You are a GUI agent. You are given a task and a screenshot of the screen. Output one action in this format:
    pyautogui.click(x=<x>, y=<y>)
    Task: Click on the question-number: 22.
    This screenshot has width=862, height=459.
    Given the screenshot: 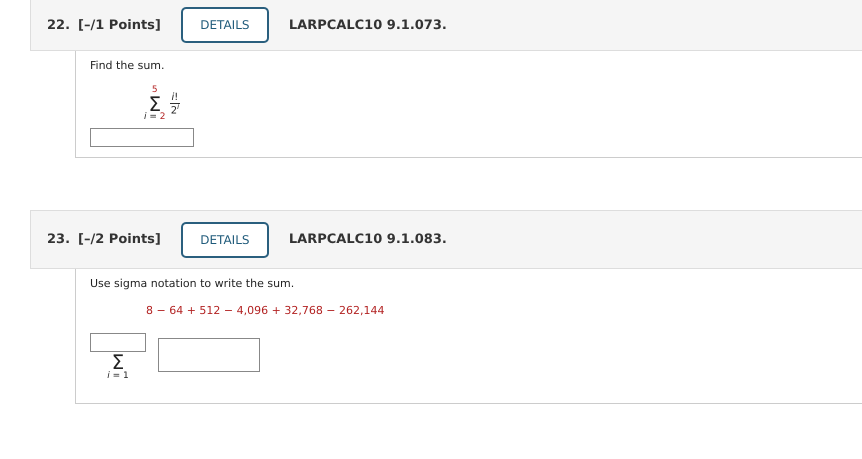 What is the action you would take?
    pyautogui.click(x=58, y=25)
    